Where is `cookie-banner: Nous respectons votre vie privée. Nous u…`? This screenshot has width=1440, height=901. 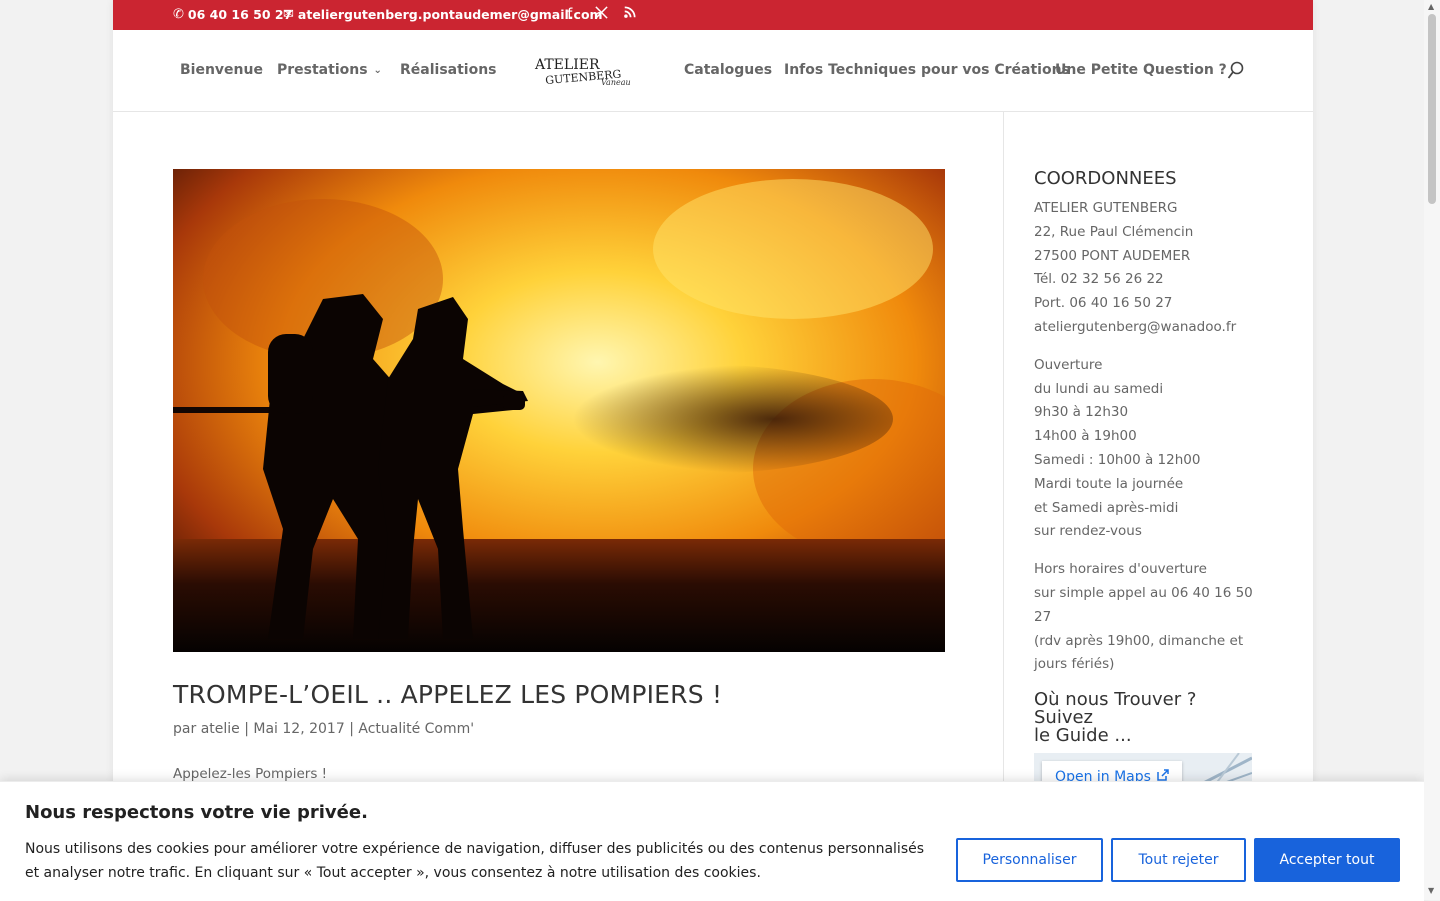
cookie-banner: Nous respectons votre vie privée. Nous u… is located at coordinates (712, 841).